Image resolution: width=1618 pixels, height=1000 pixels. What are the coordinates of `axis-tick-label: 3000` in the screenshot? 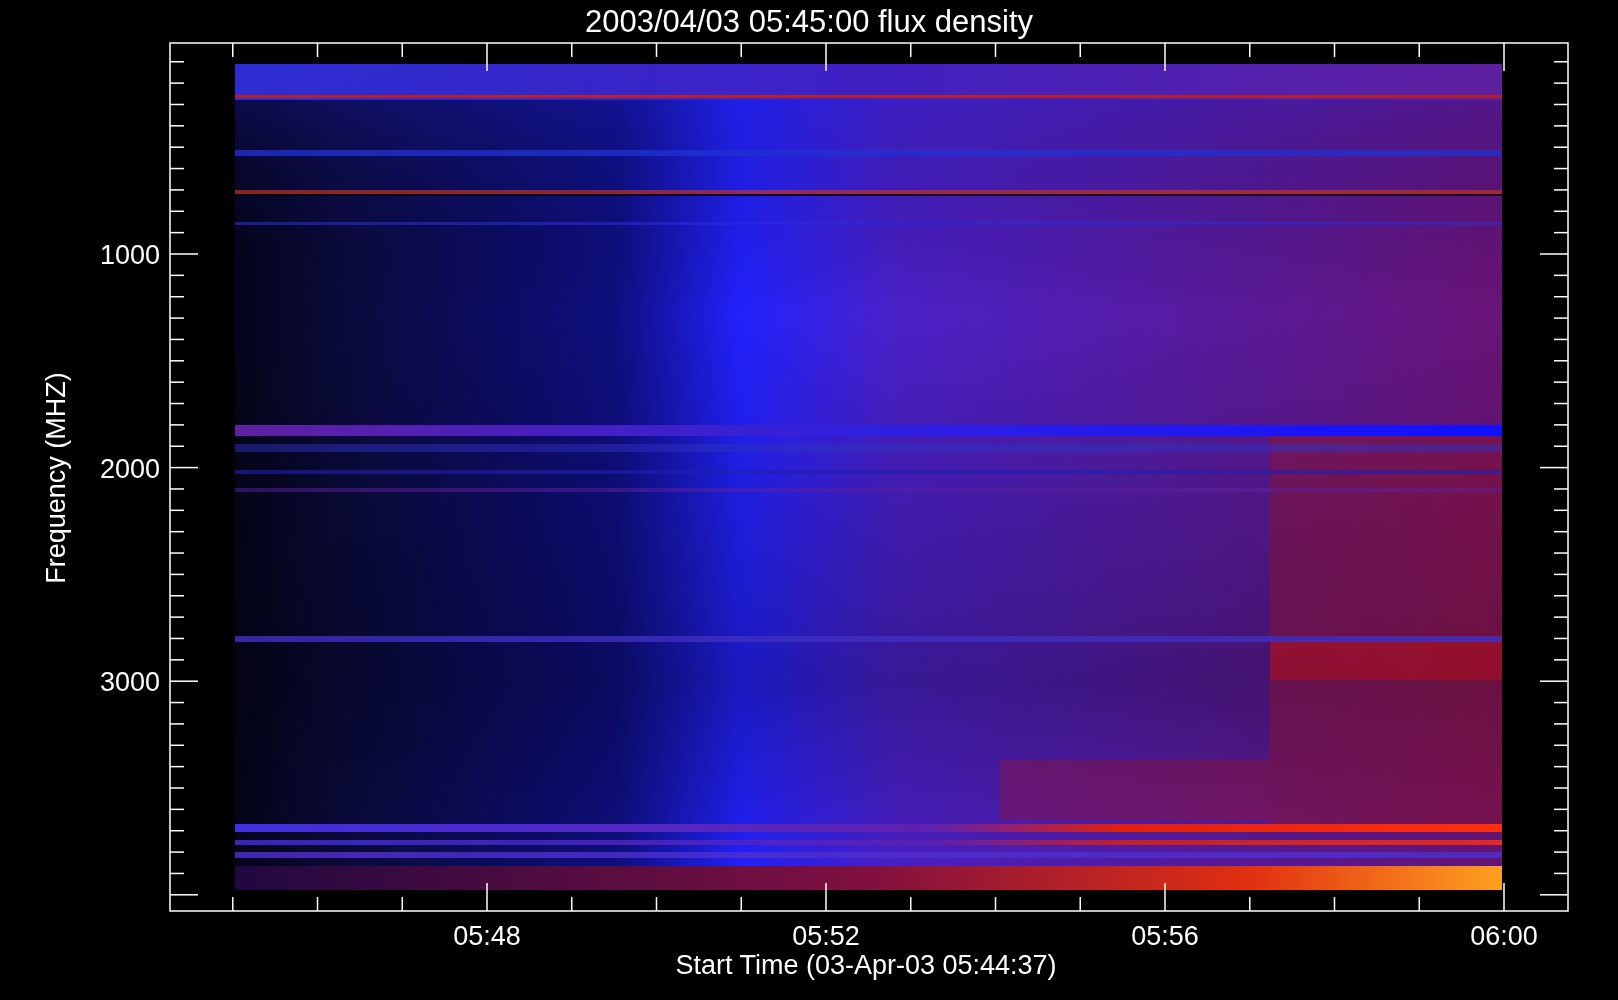 It's located at (129, 682).